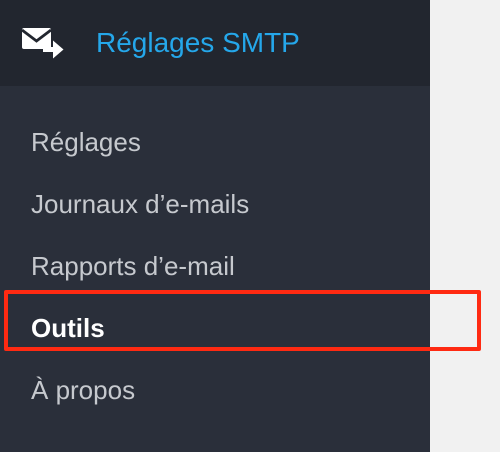 The image size is (500, 452). What do you see at coordinates (198, 43) in the screenshot?
I see `plugin-title-link: Réglages SMTP` at bounding box center [198, 43].